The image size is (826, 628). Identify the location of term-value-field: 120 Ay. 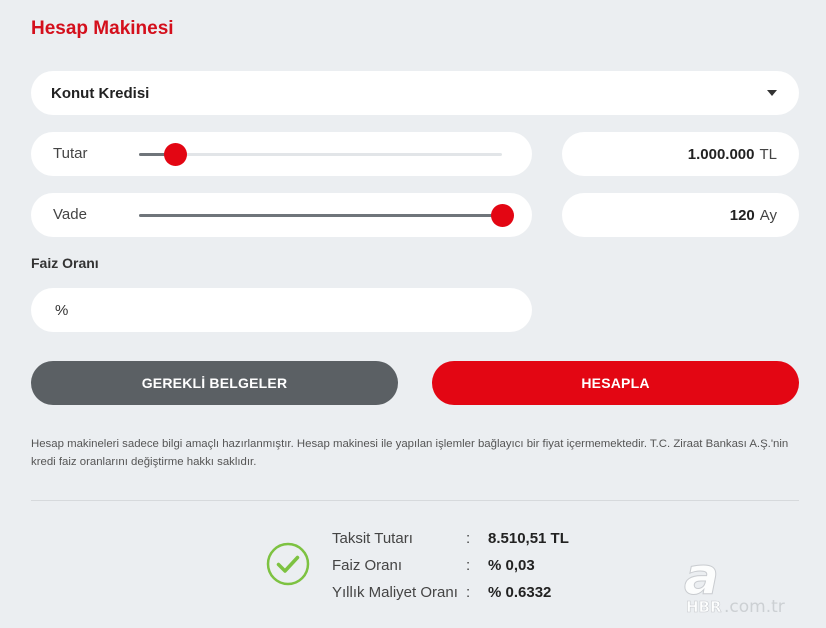
(680, 215).